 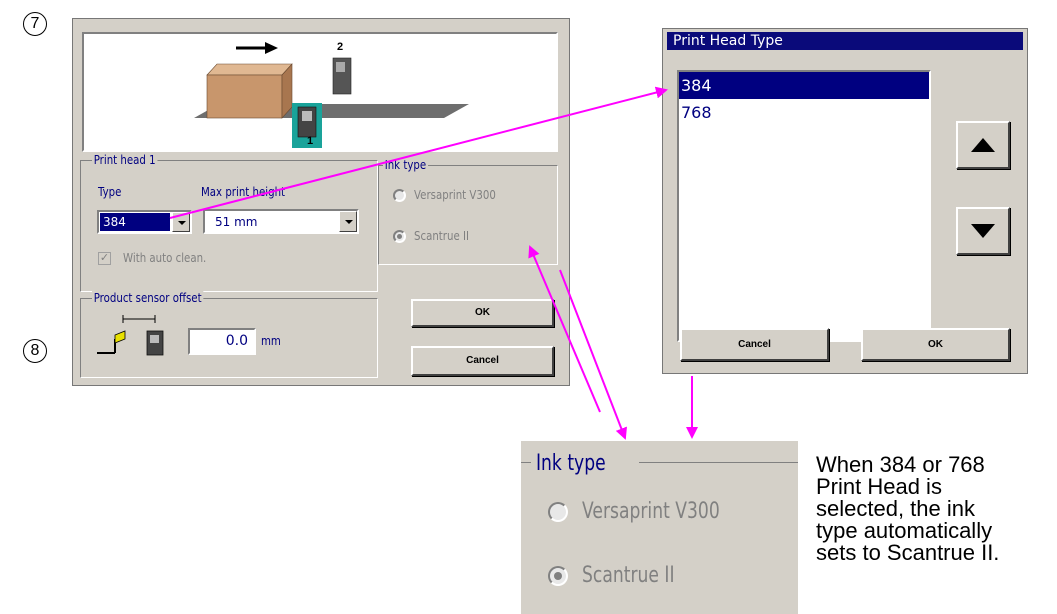 What do you see at coordinates (628, 575) in the screenshot?
I see `zoom-scantrue-label: Scantrue II` at bounding box center [628, 575].